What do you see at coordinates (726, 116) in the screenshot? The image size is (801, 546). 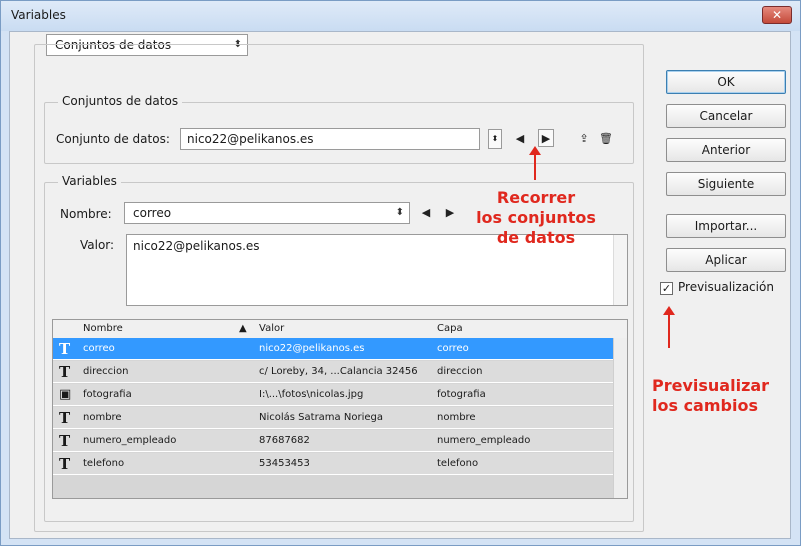 I see `cancel-button: Cancelar` at bounding box center [726, 116].